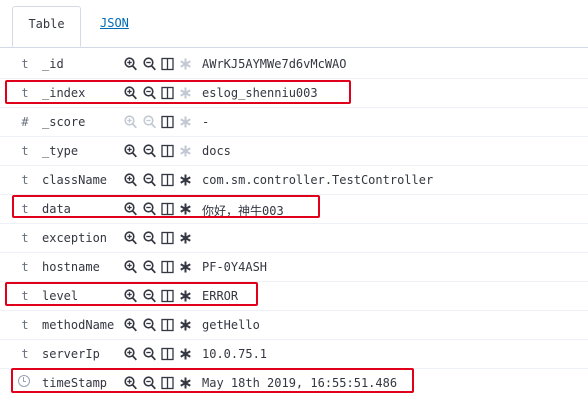 The image size is (588, 401). What do you see at coordinates (71, 354) in the screenshot?
I see `field-name: serverIp` at bounding box center [71, 354].